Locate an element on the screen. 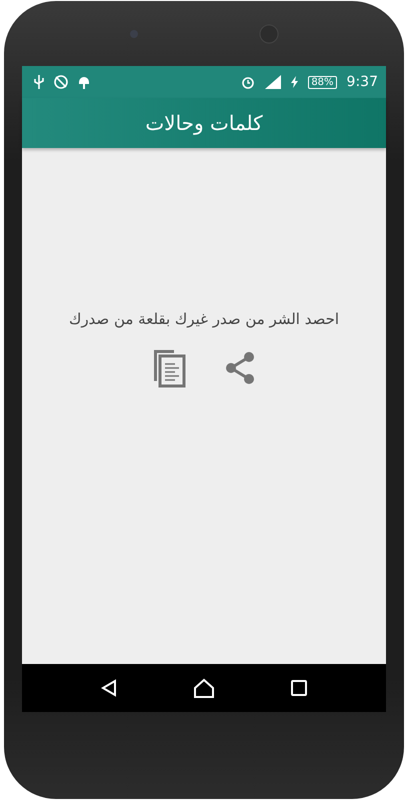 Image resolution: width=408 pixels, height=800 pixels. share-icon is located at coordinates (240, 368).